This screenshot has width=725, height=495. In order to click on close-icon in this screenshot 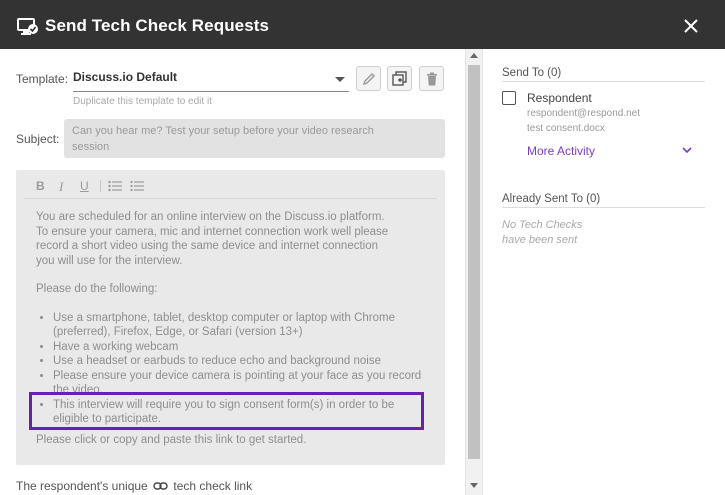, I will do `click(691, 26)`.